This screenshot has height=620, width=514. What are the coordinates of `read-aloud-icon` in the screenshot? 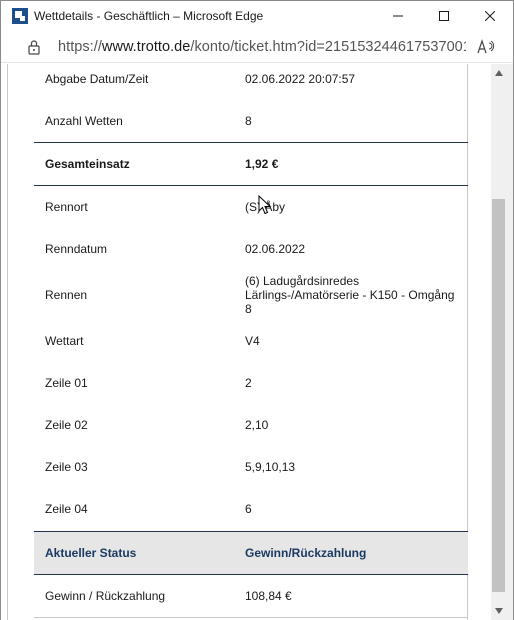 It's located at (486, 47).